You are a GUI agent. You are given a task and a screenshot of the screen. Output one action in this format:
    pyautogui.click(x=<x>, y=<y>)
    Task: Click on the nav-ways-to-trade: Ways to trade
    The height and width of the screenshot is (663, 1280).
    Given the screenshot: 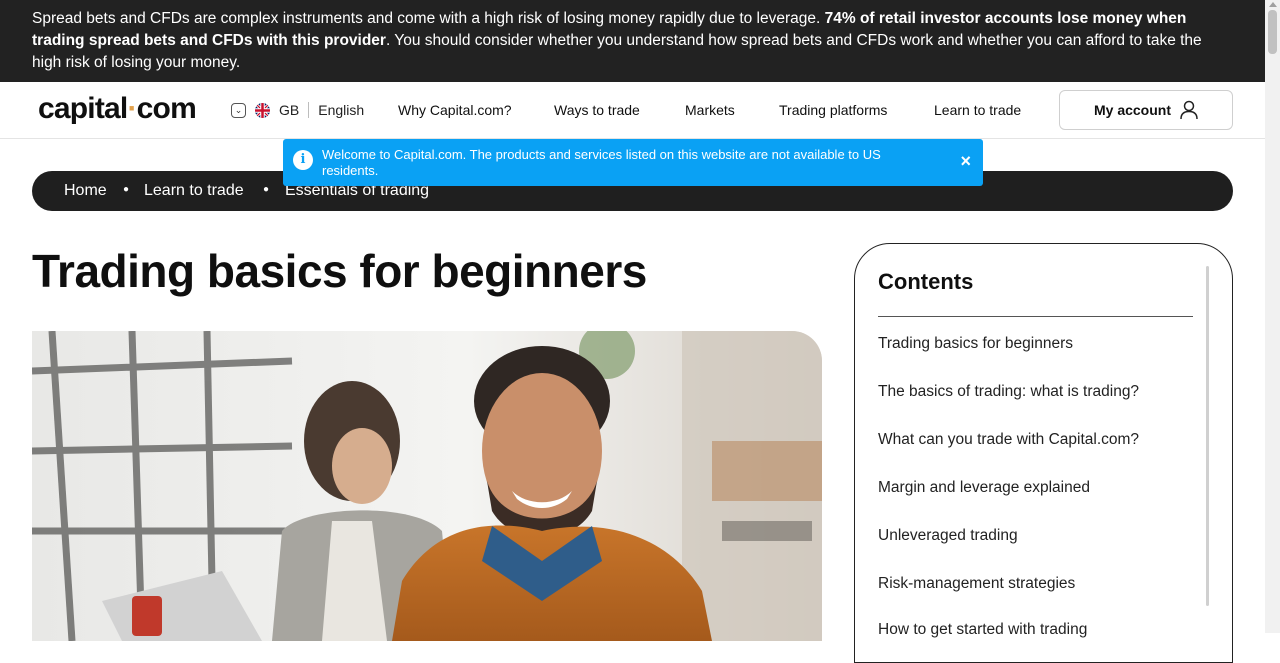 What is the action you would take?
    pyautogui.click(x=597, y=110)
    